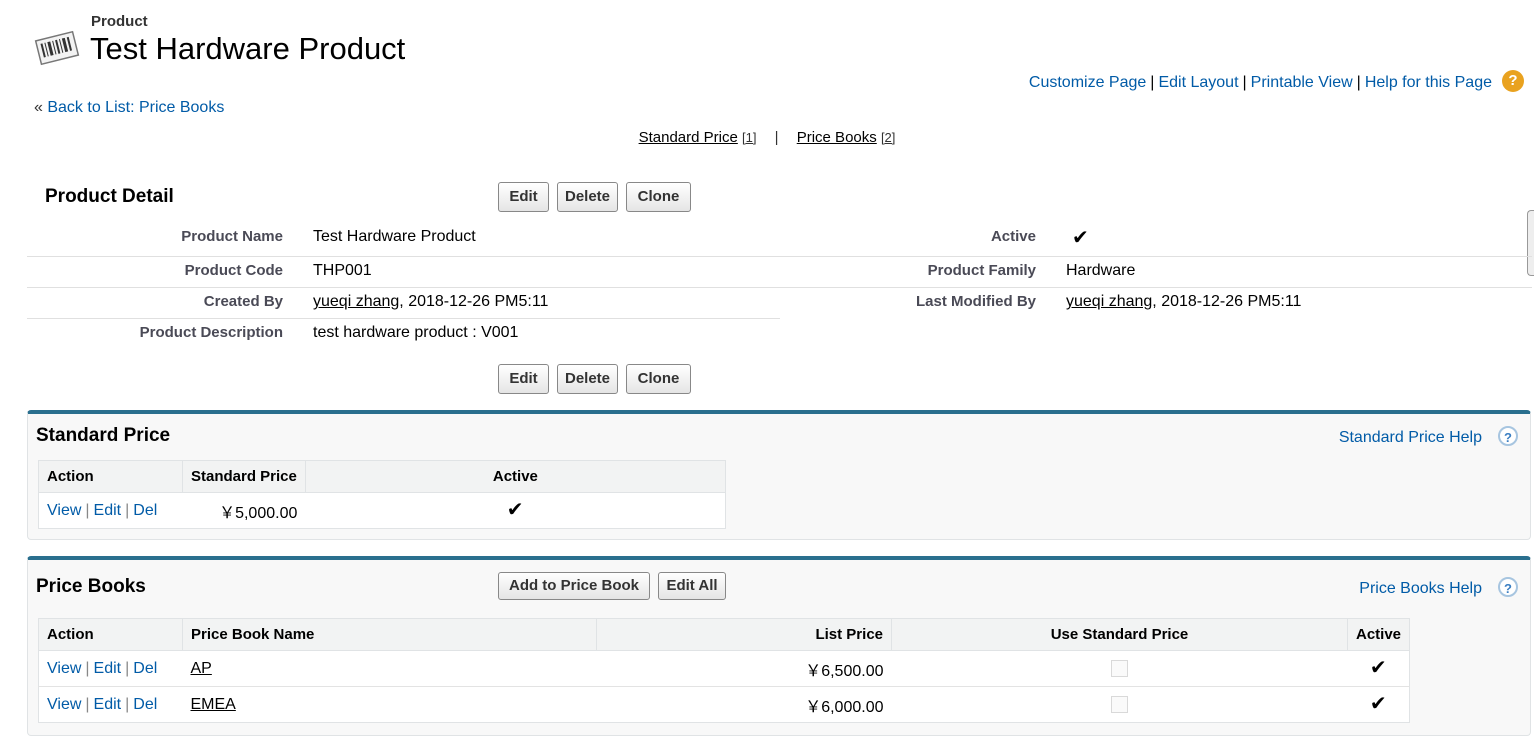  What do you see at coordinates (744, 634) in the screenshot?
I see `column-header-list-price: List Price` at bounding box center [744, 634].